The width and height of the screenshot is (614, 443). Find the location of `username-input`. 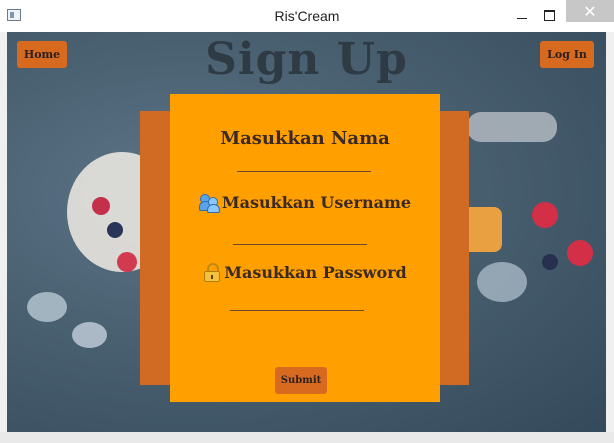

username-input is located at coordinates (300, 244).